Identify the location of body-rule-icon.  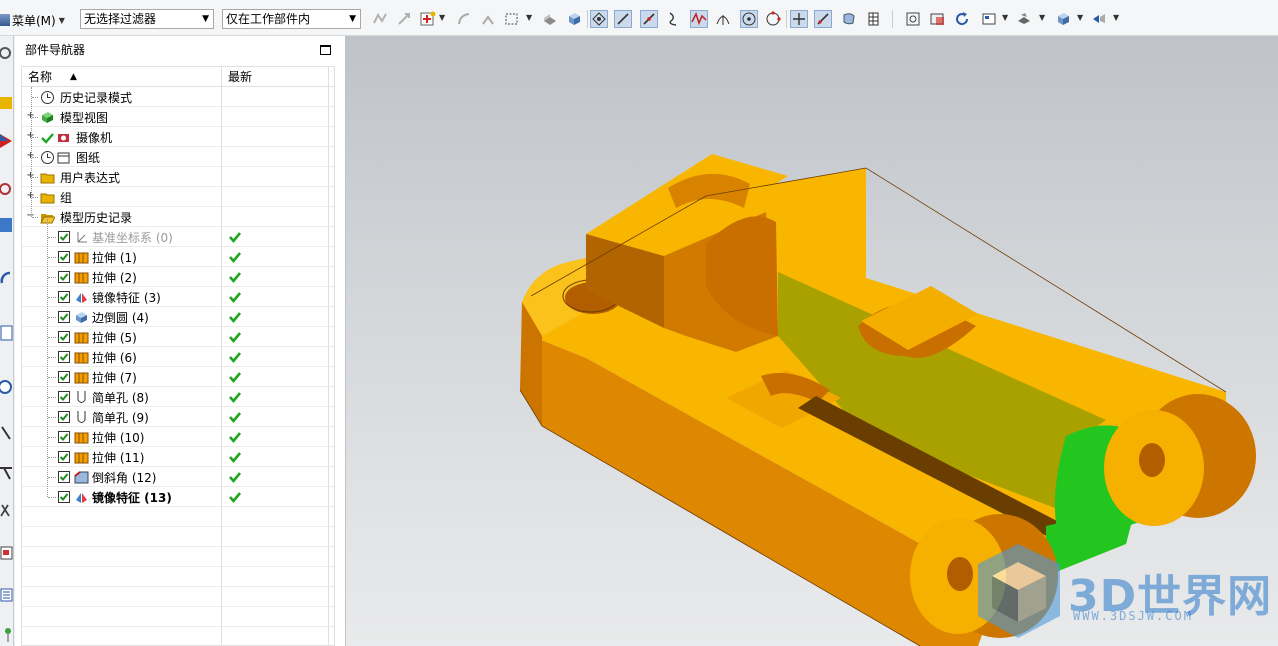
(488, 19).